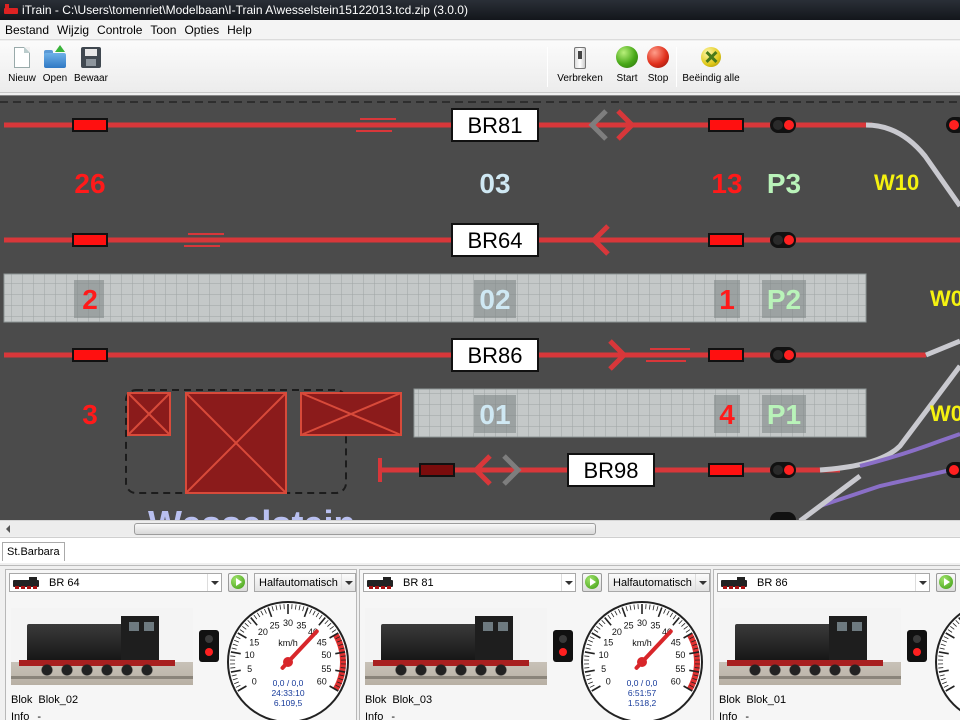 Image resolution: width=960 pixels, height=720 pixels. What do you see at coordinates (115, 582) in the screenshot?
I see `loco-select: BR 64` at bounding box center [115, 582].